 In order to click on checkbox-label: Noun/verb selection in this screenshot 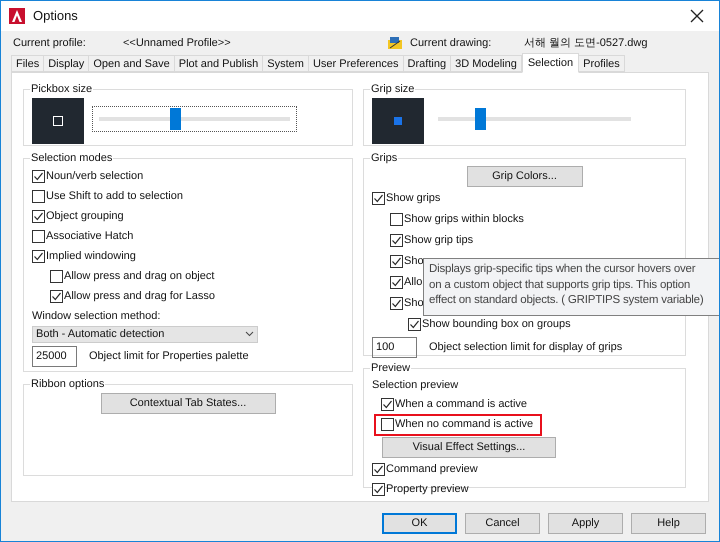, I will do `click(95, 176)`.